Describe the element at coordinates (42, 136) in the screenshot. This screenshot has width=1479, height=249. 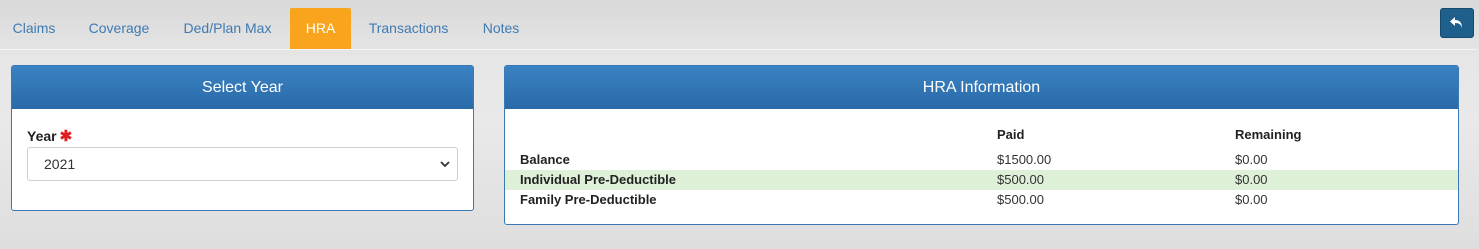
I see `year-label-text: Year` at that location.